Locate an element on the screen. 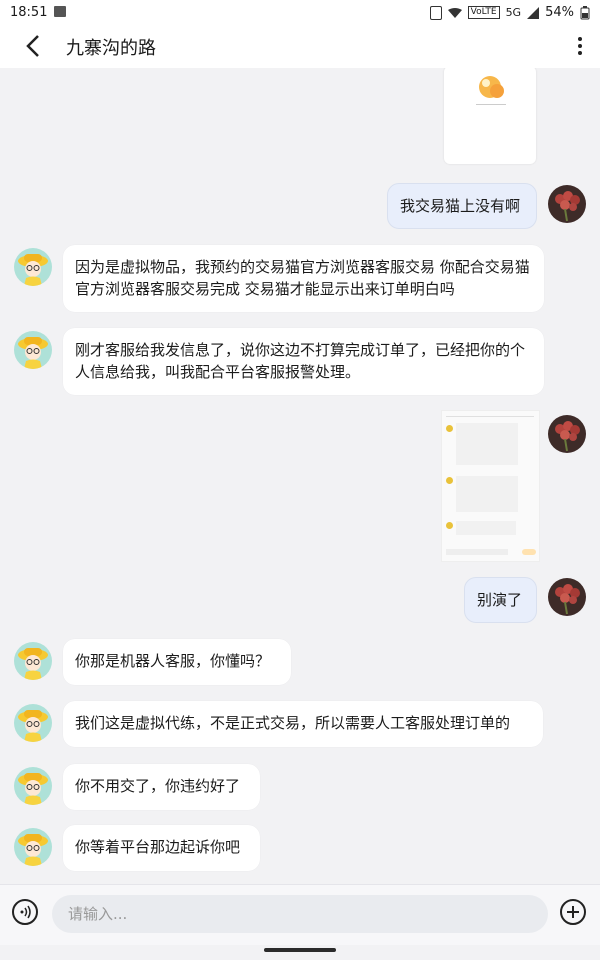 Image resolution: width=600 pixels, height=960 pixels. chevron-left-icon is located at coordinates (32, 46).